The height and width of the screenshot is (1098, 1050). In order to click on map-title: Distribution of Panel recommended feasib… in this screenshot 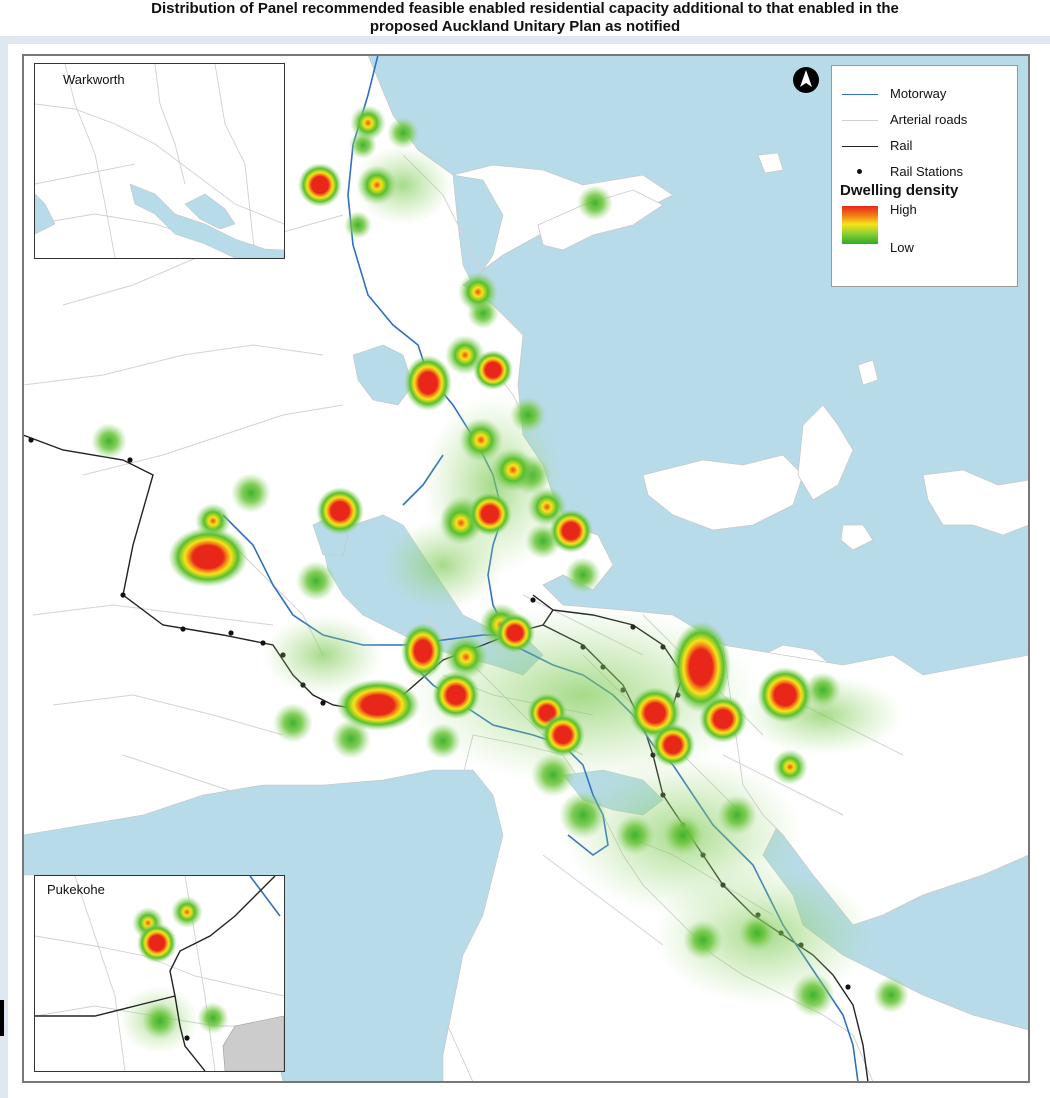, I will do `click(525, 18)`.